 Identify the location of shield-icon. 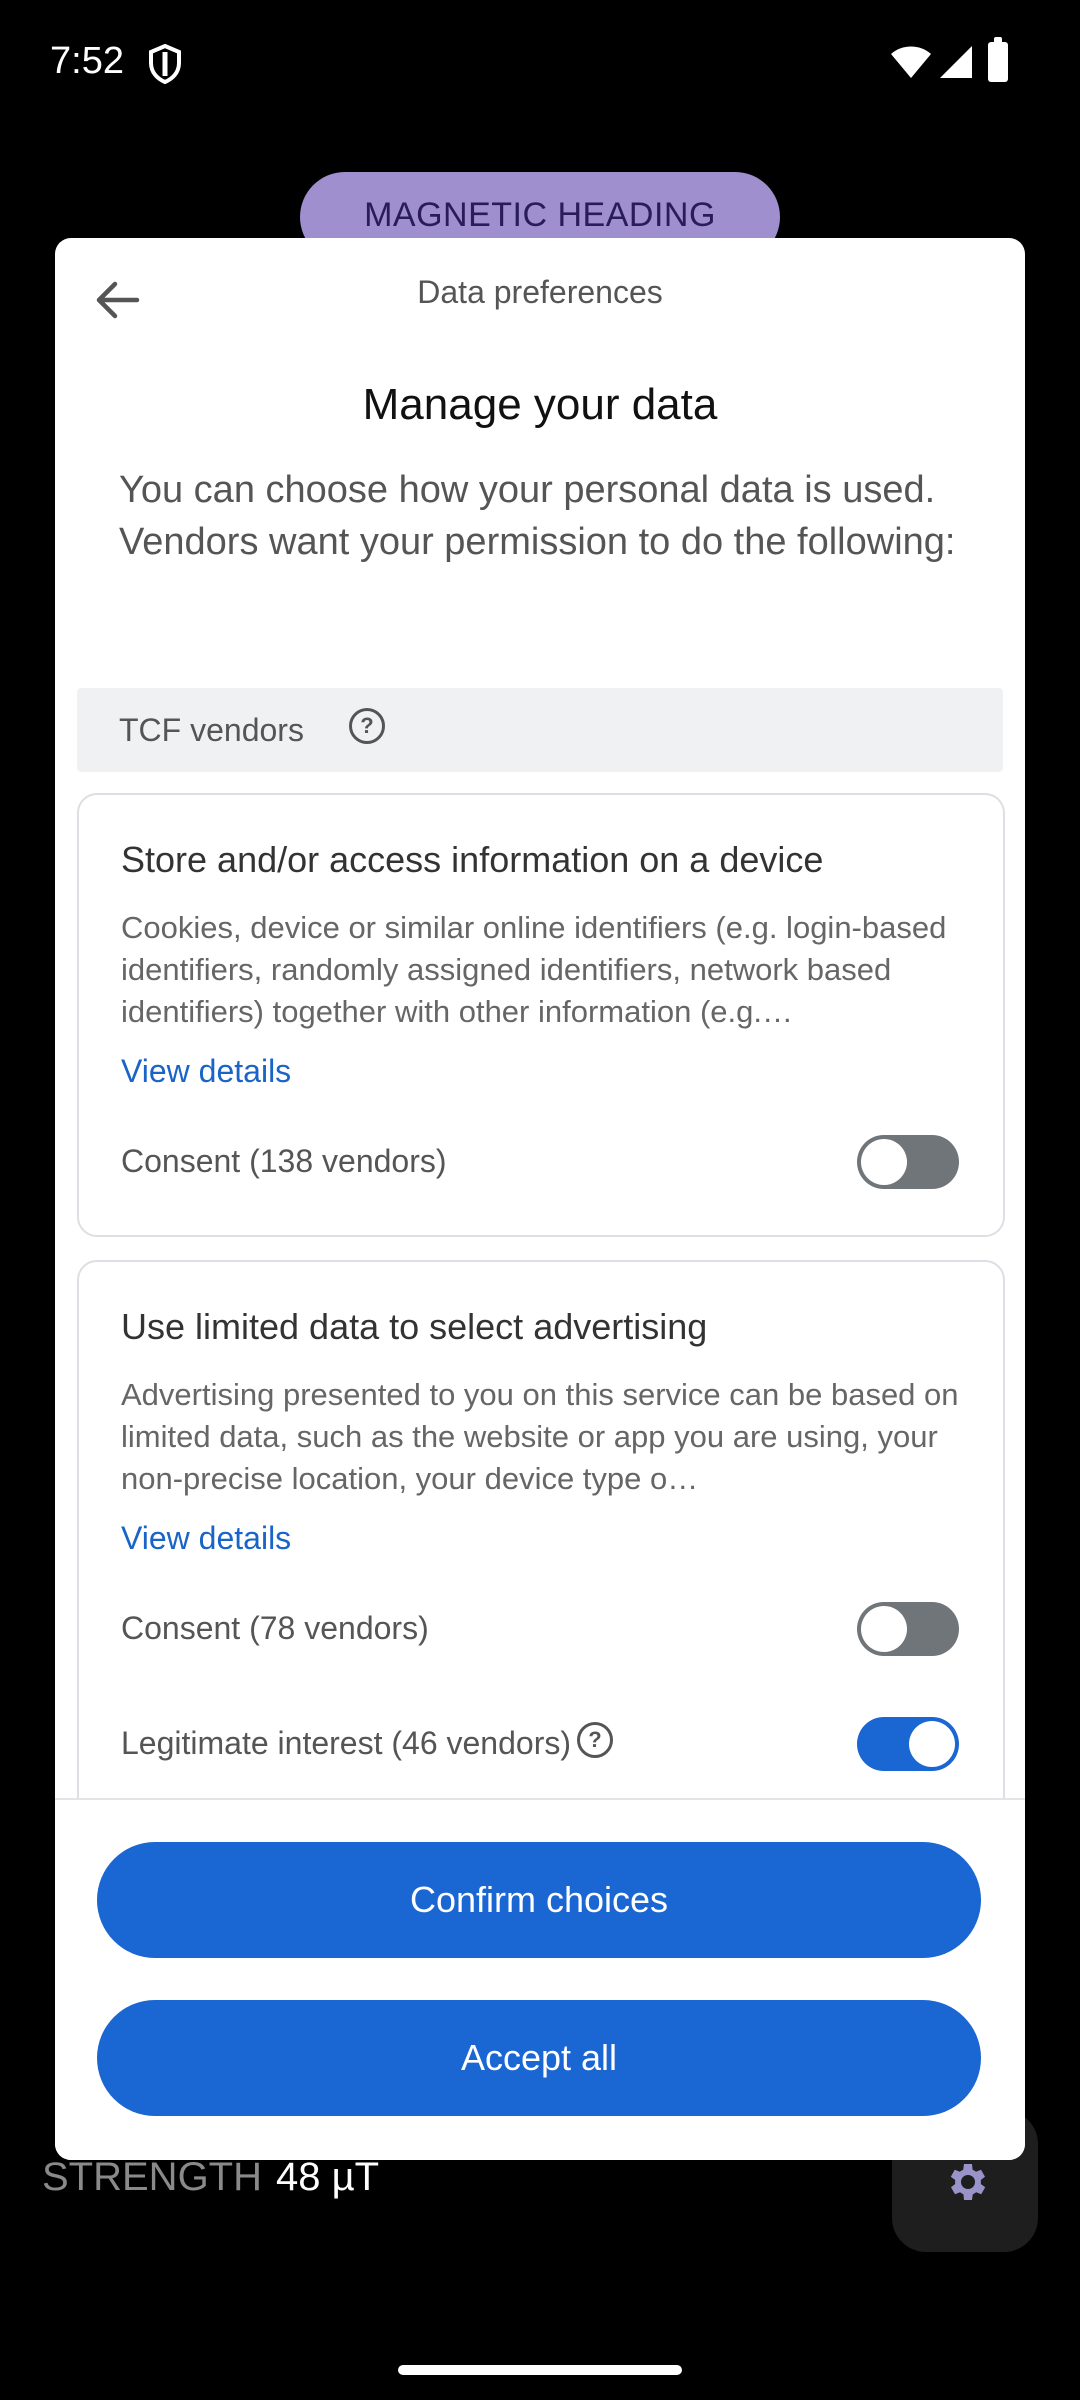
(165, 64).